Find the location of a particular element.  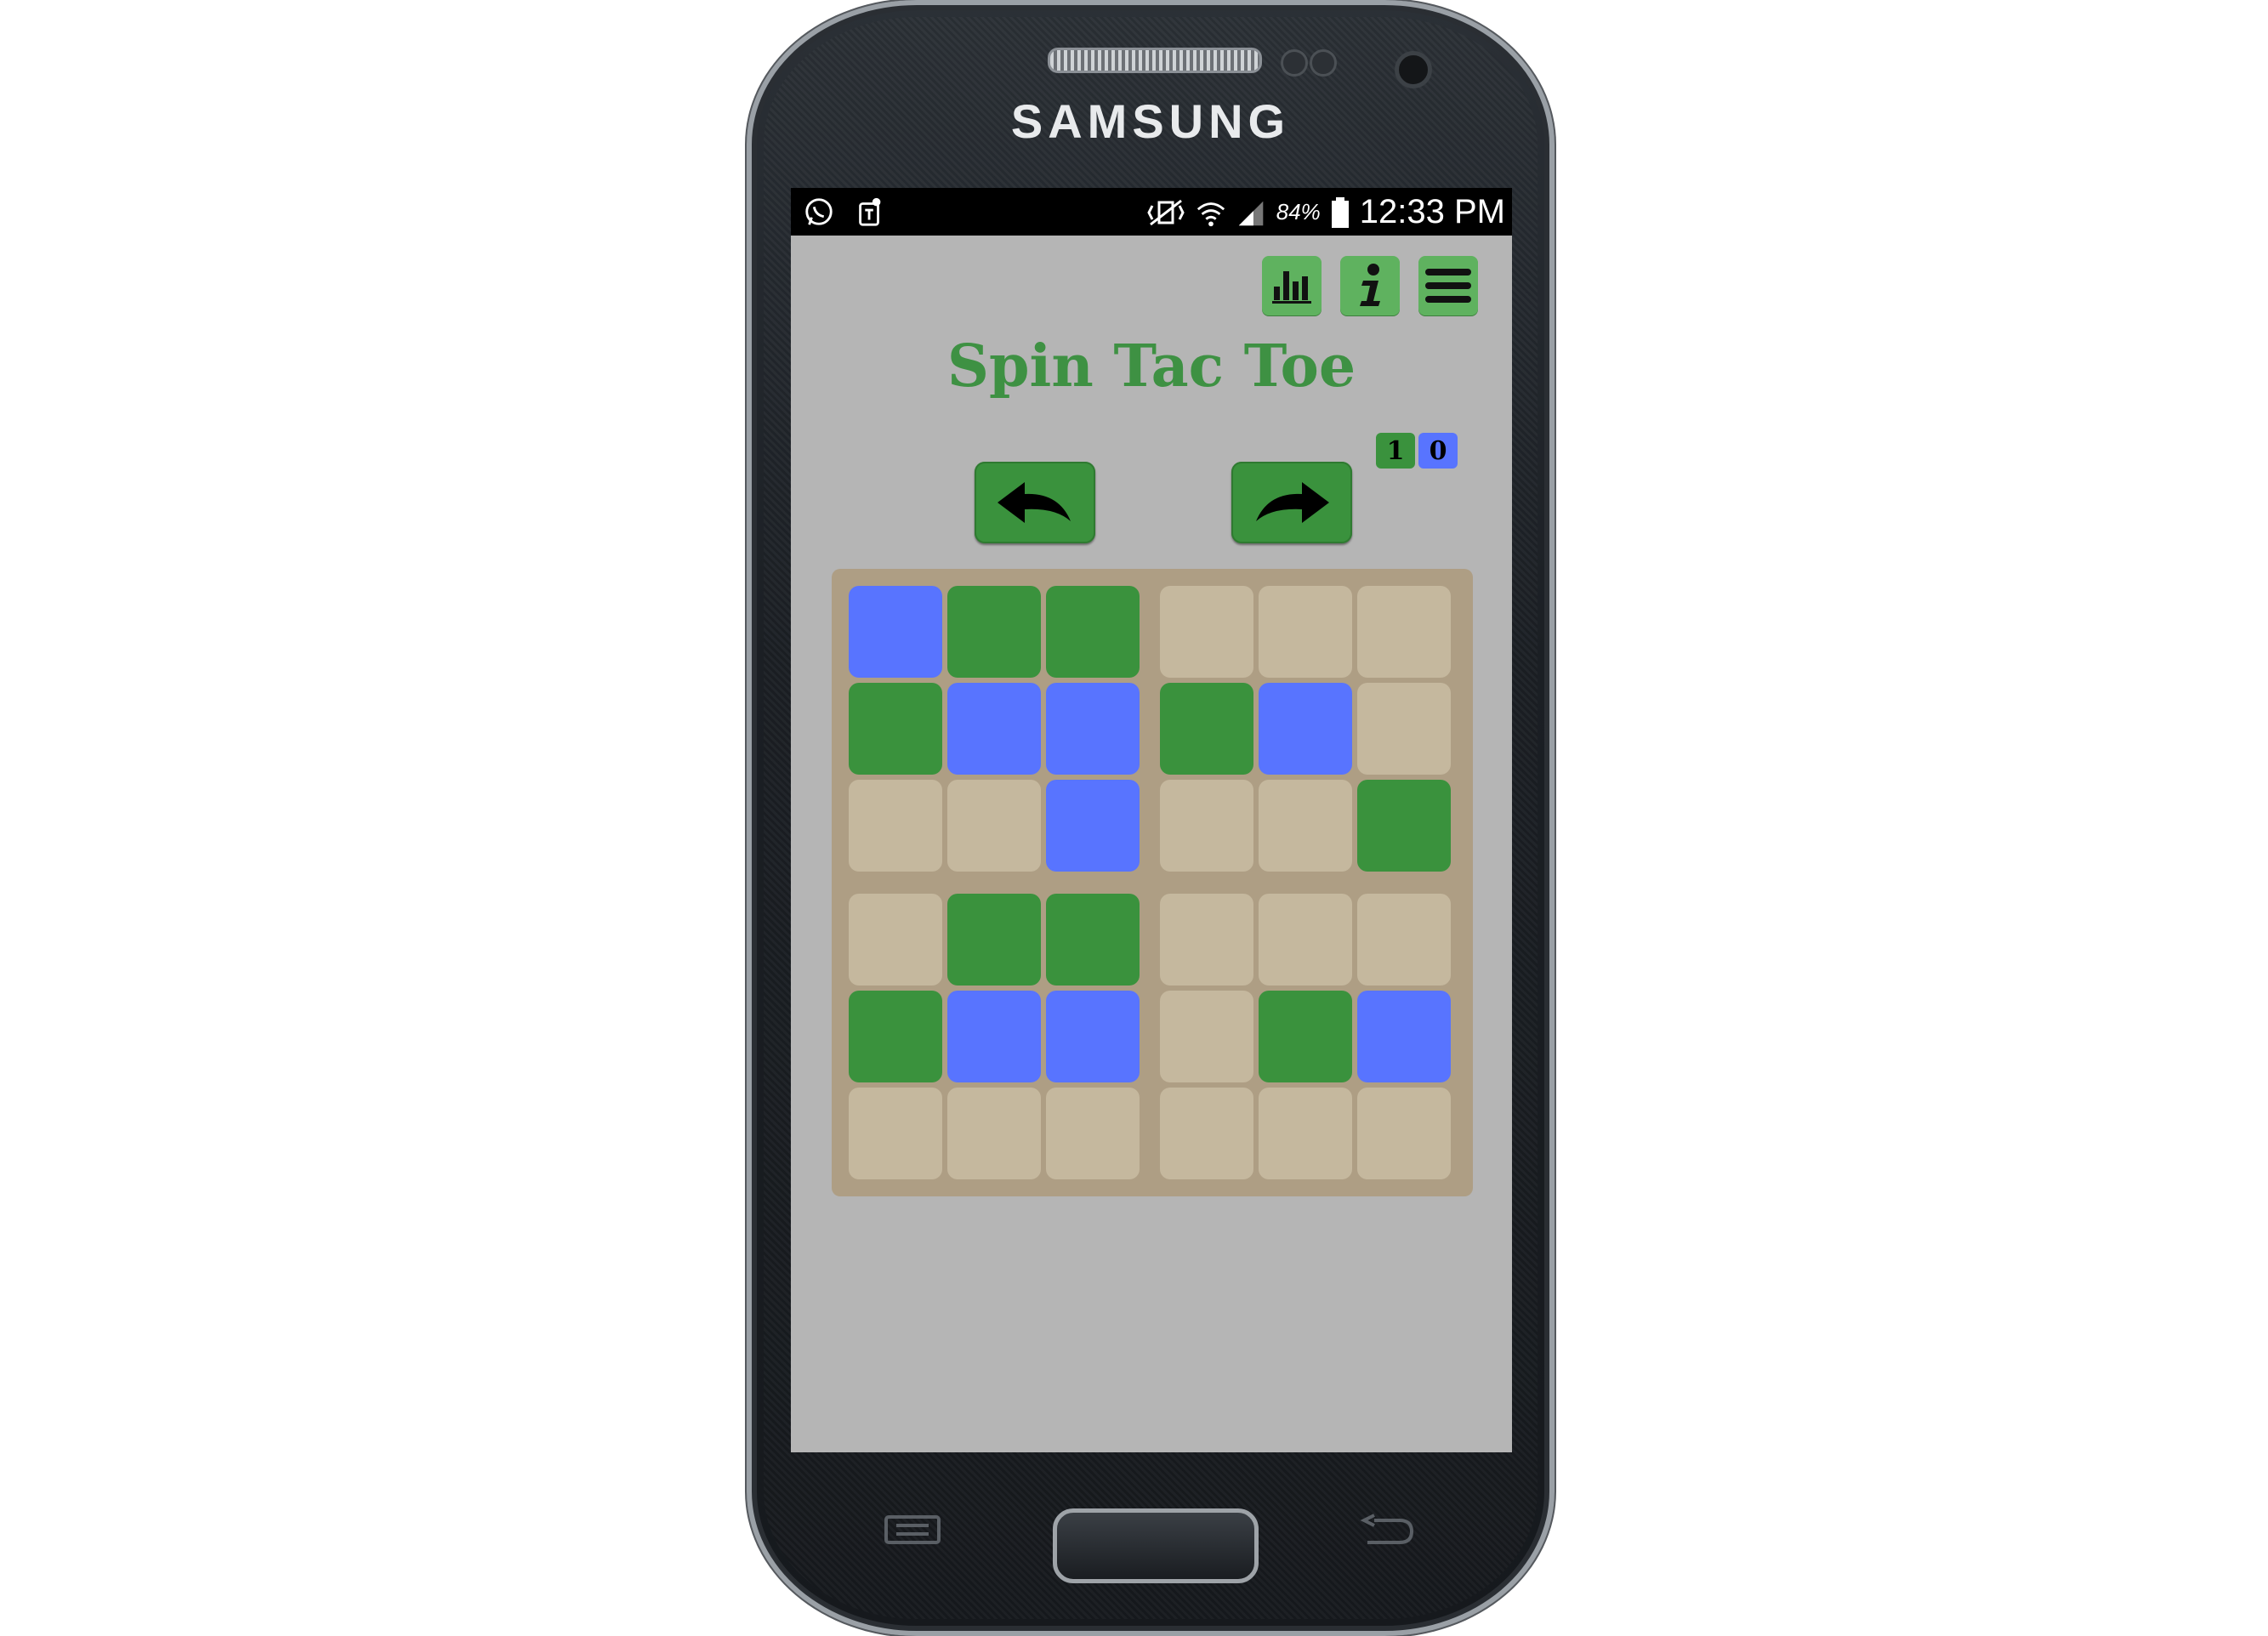

info-icon is located at coordinates (1370, 285).